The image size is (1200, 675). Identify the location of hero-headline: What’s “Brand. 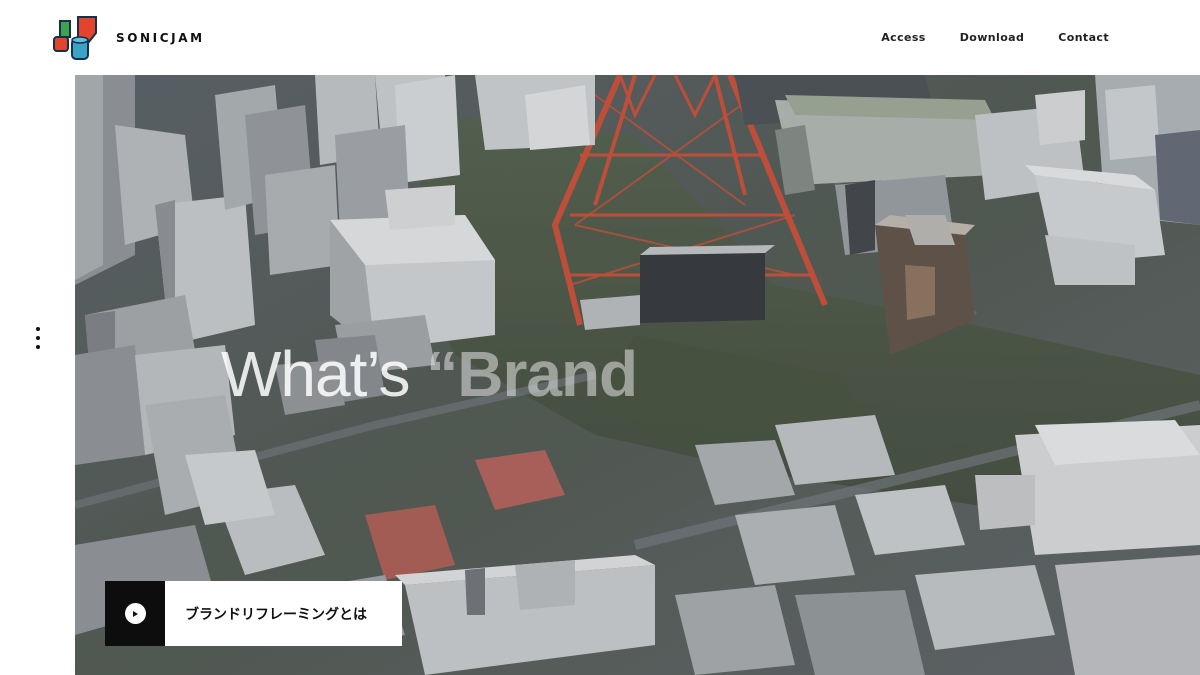
(429, 374).